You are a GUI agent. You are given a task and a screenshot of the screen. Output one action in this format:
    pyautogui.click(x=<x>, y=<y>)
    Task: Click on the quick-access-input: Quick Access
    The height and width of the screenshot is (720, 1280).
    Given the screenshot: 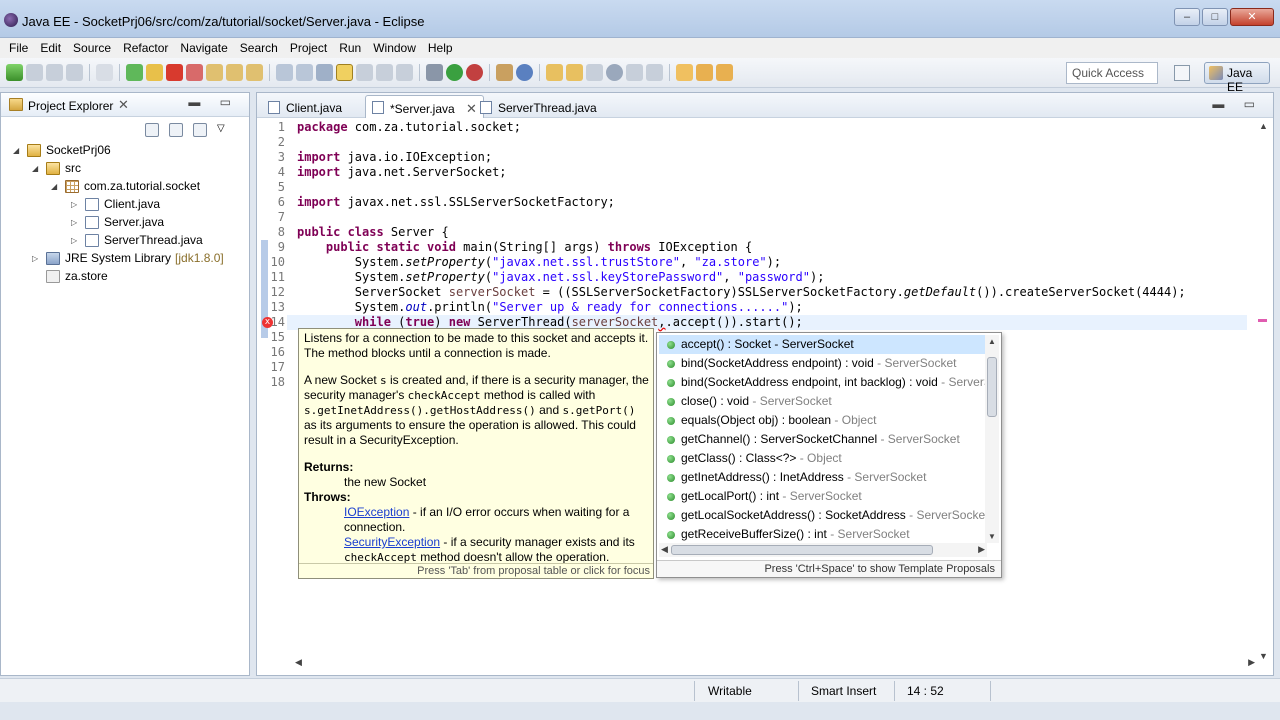 What is the action you would take?
    pyautogui.click(x=1112, y=73)
    